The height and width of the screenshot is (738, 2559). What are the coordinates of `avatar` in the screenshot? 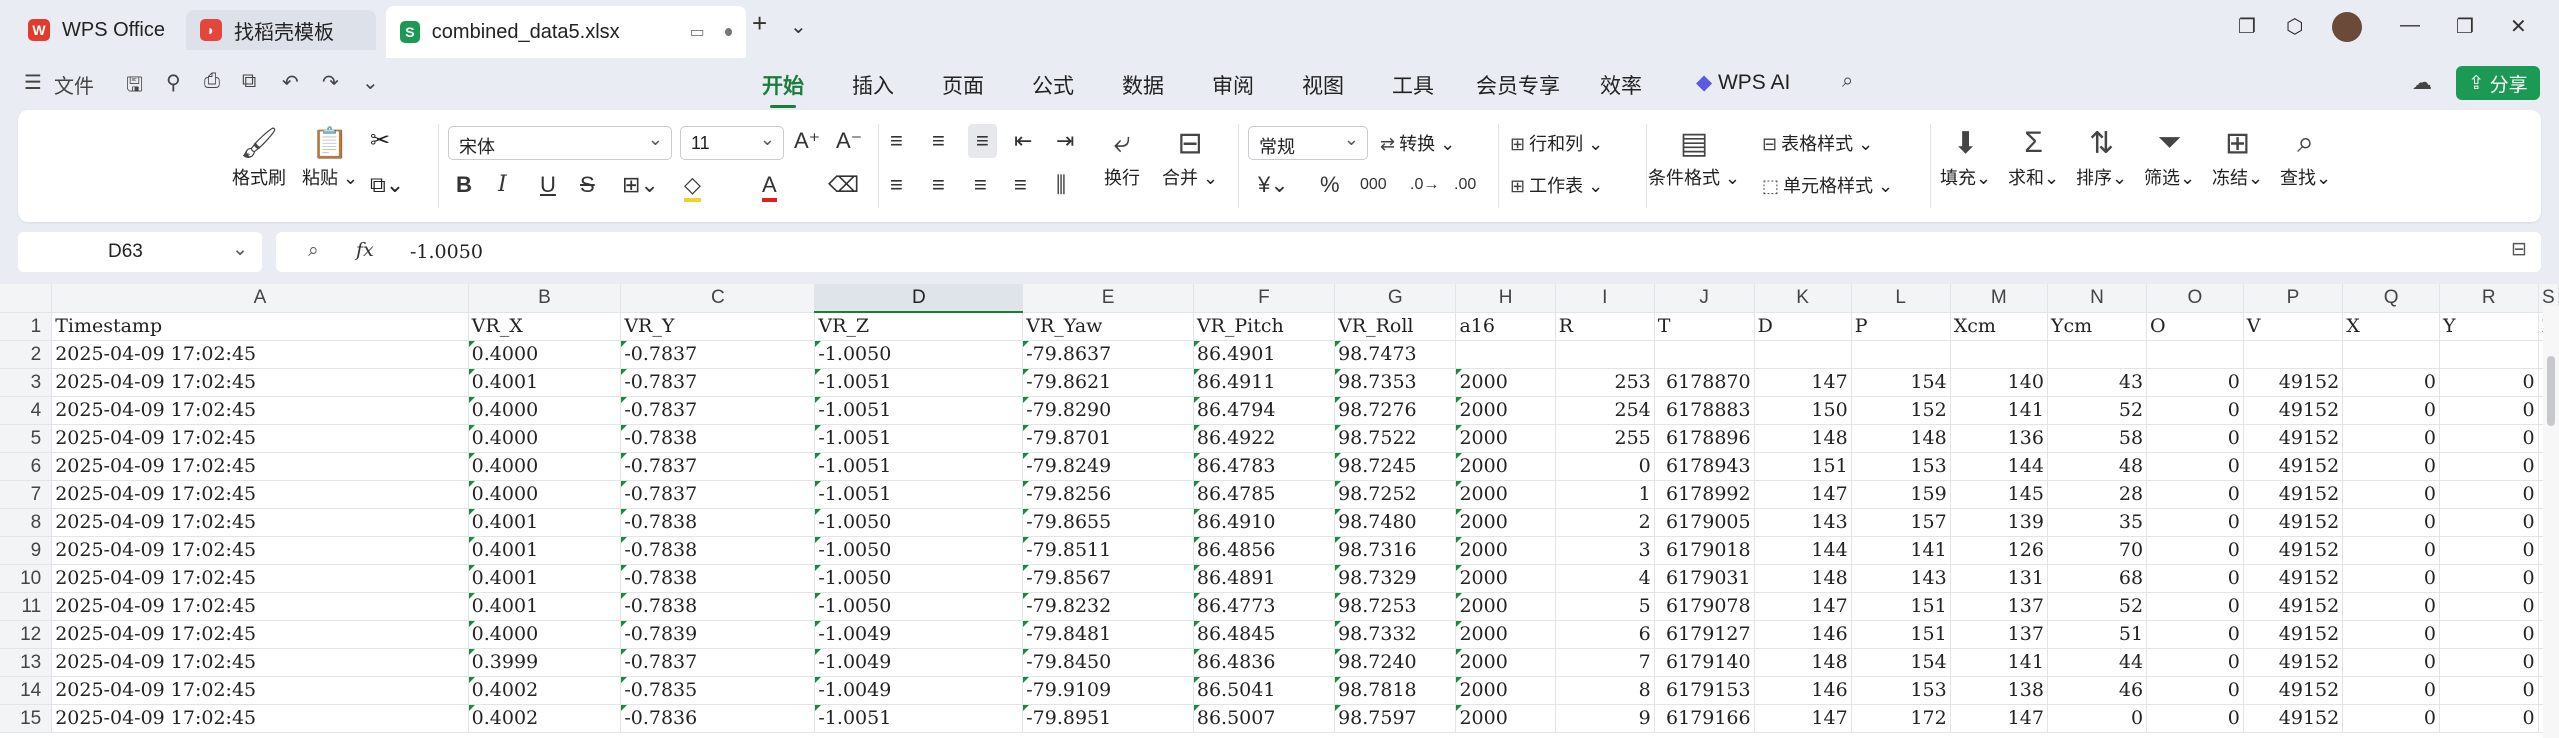 It's located at (2347, 27).